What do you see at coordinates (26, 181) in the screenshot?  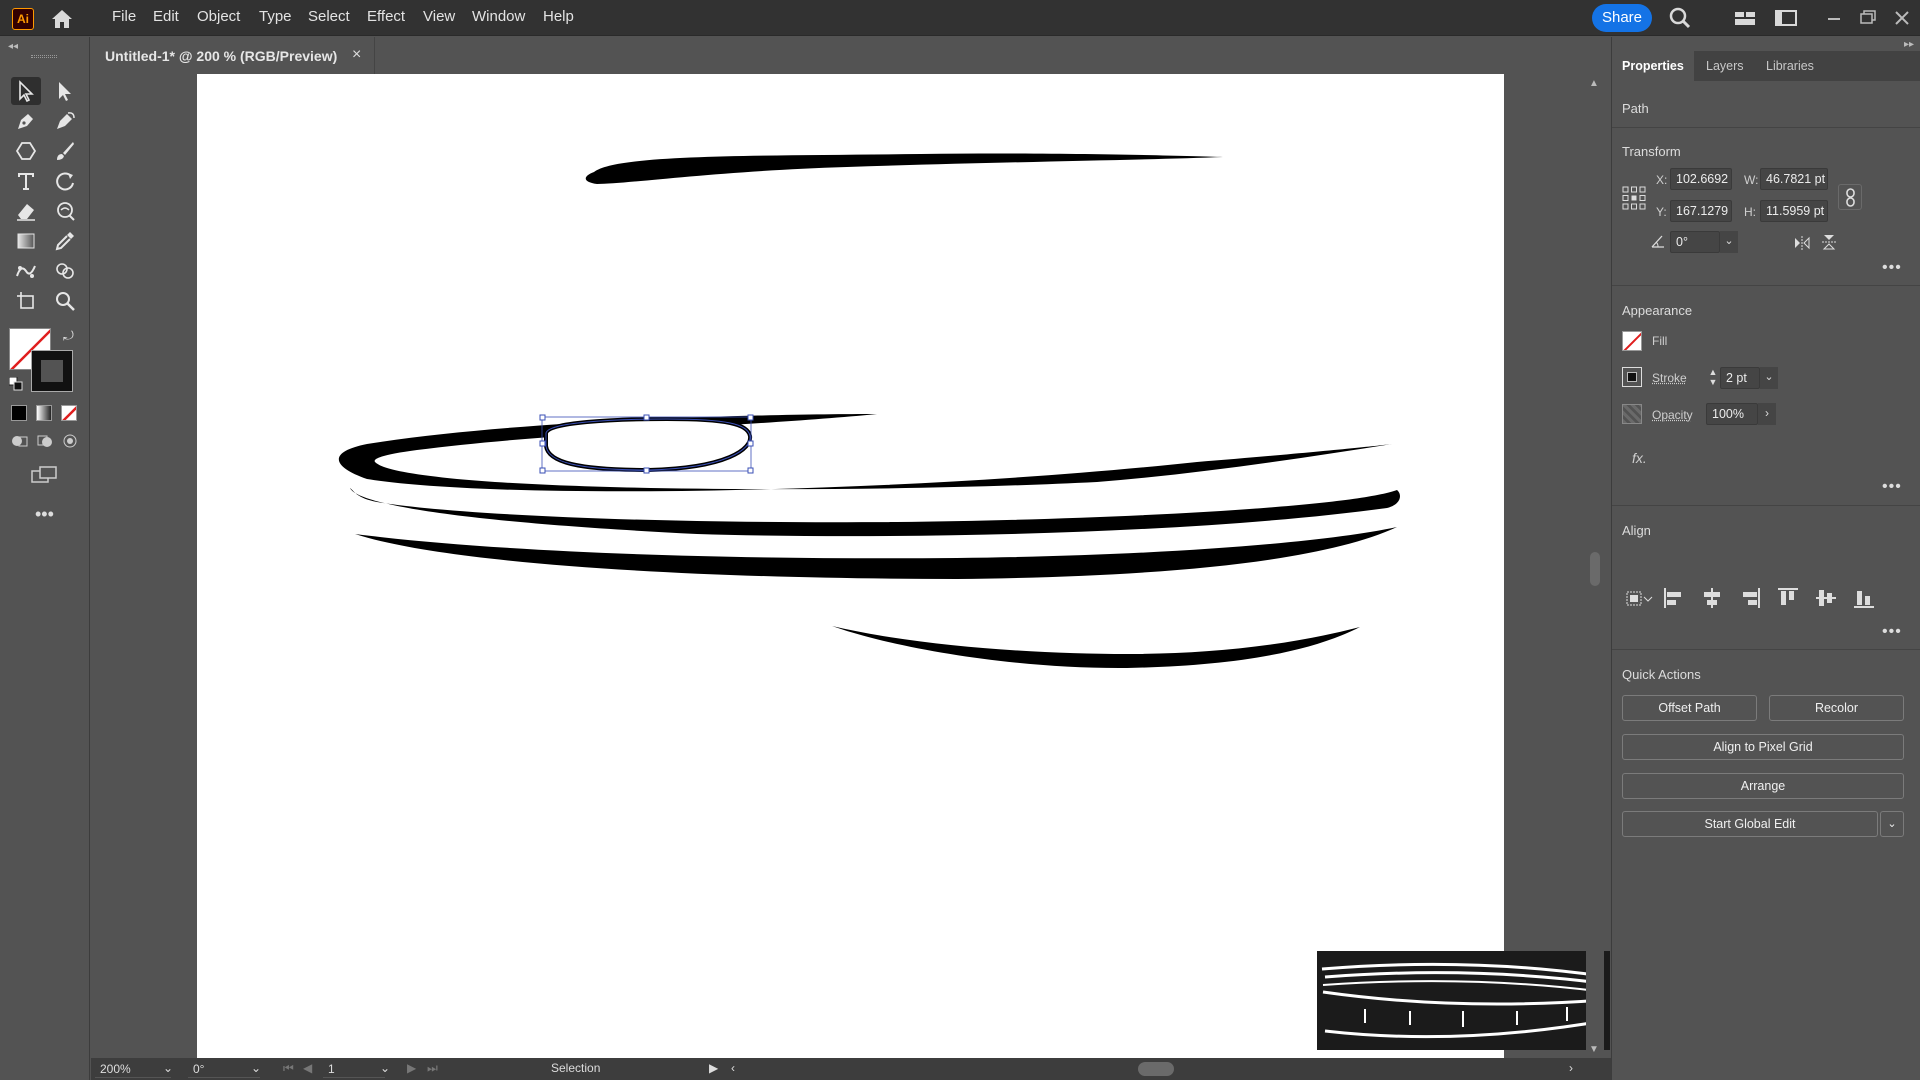 I see `type-tool-icon` at bounding box center [26, 181].